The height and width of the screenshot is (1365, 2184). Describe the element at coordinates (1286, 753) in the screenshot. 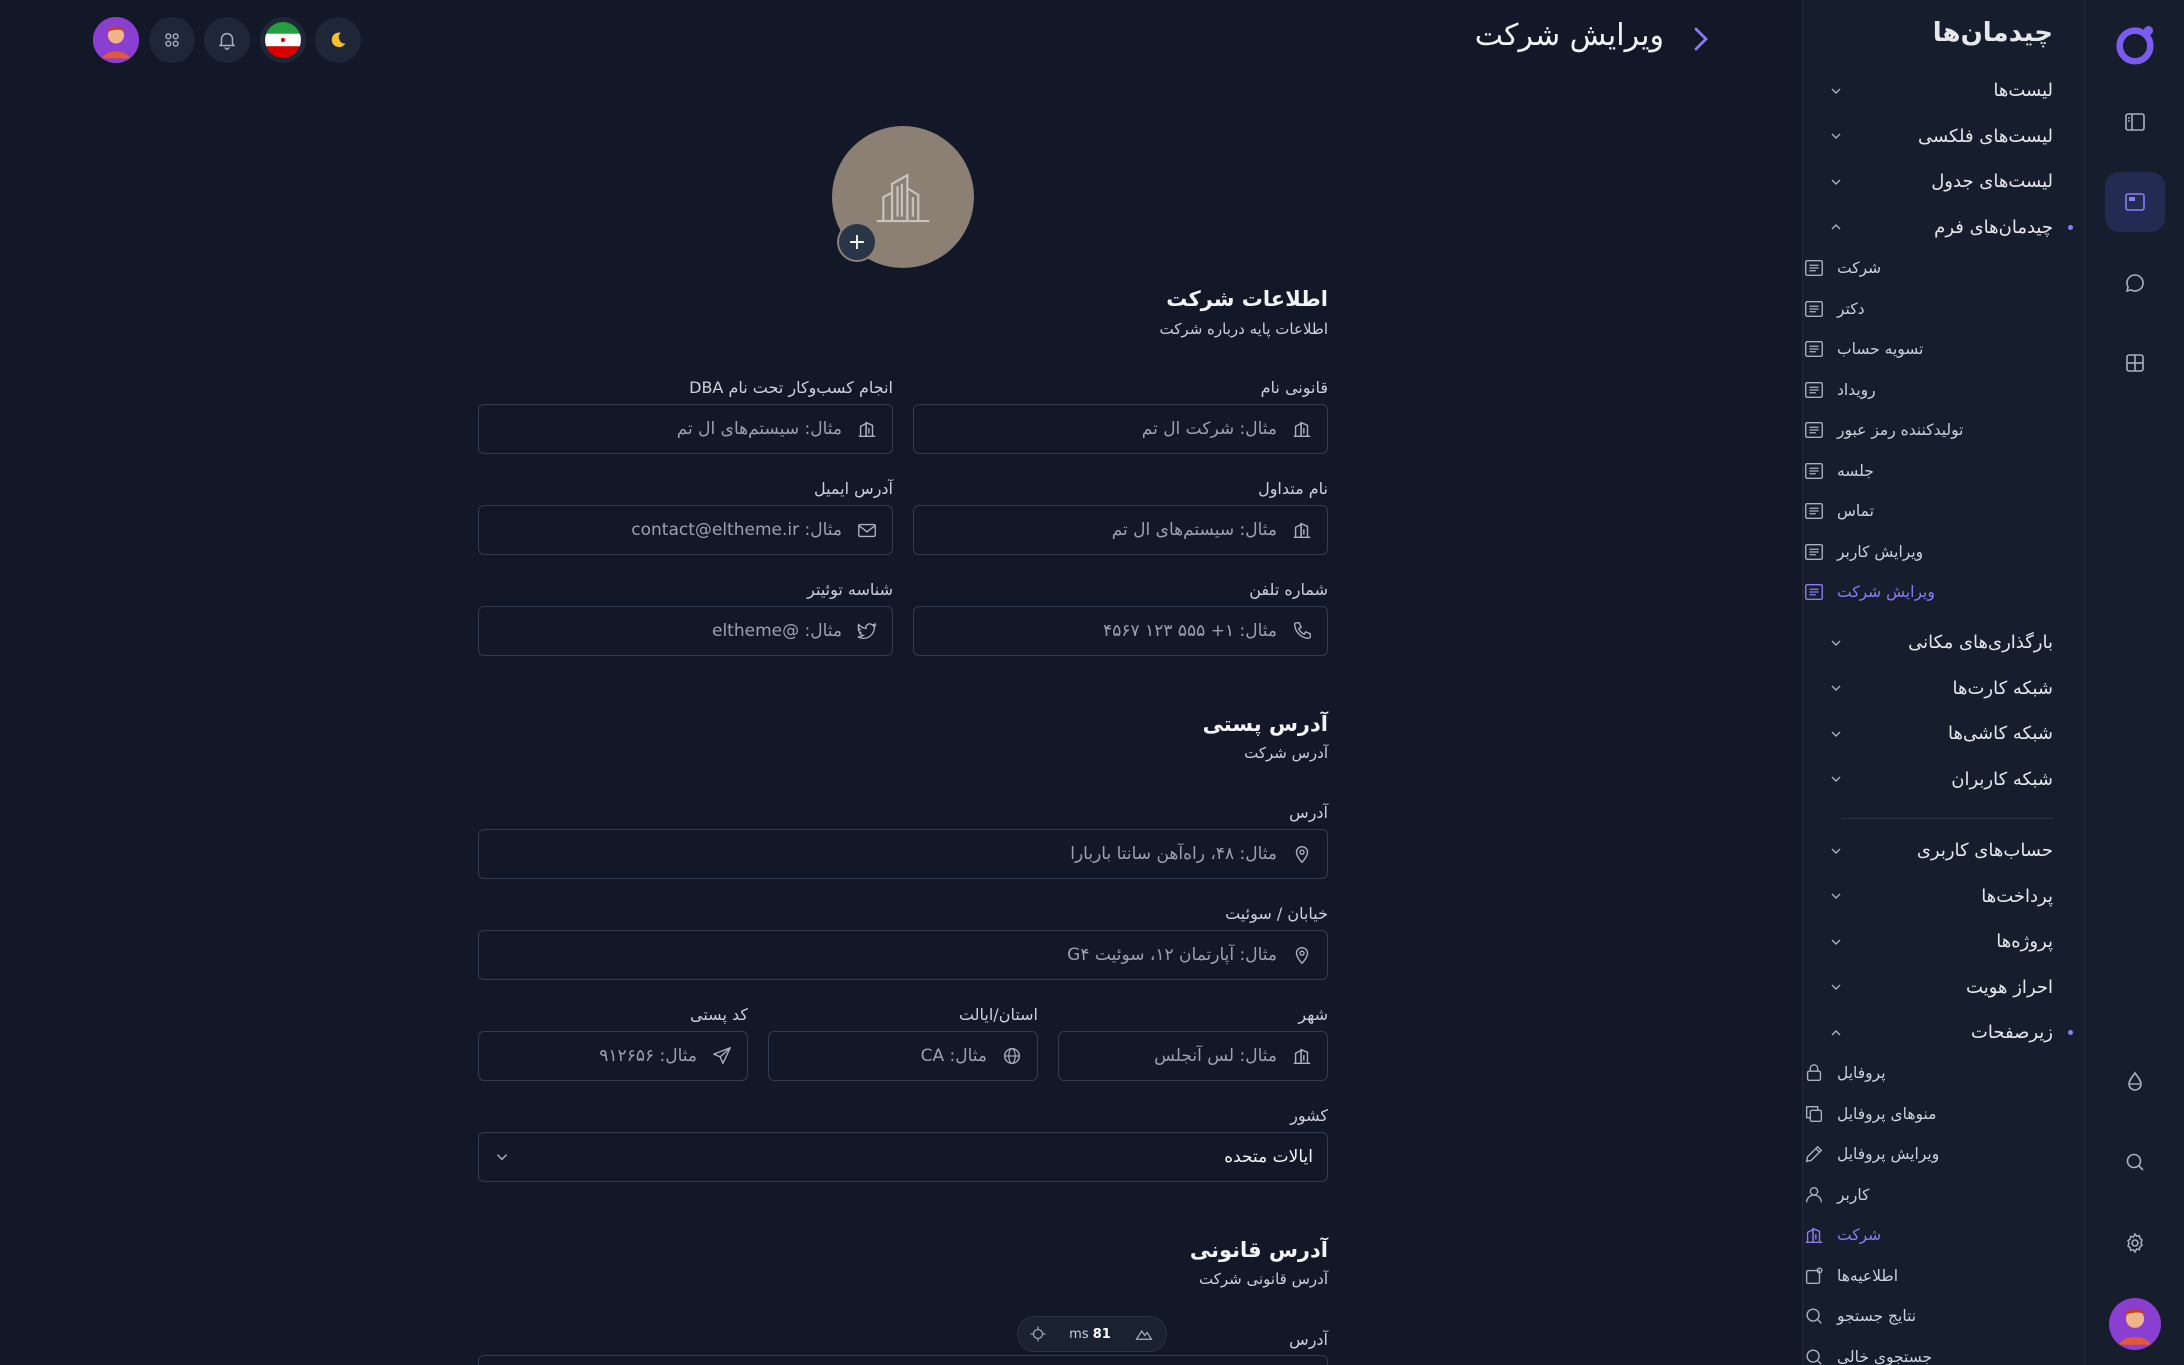

I see `section-subtitle-postal-address: آدرس شرکت` at that location.